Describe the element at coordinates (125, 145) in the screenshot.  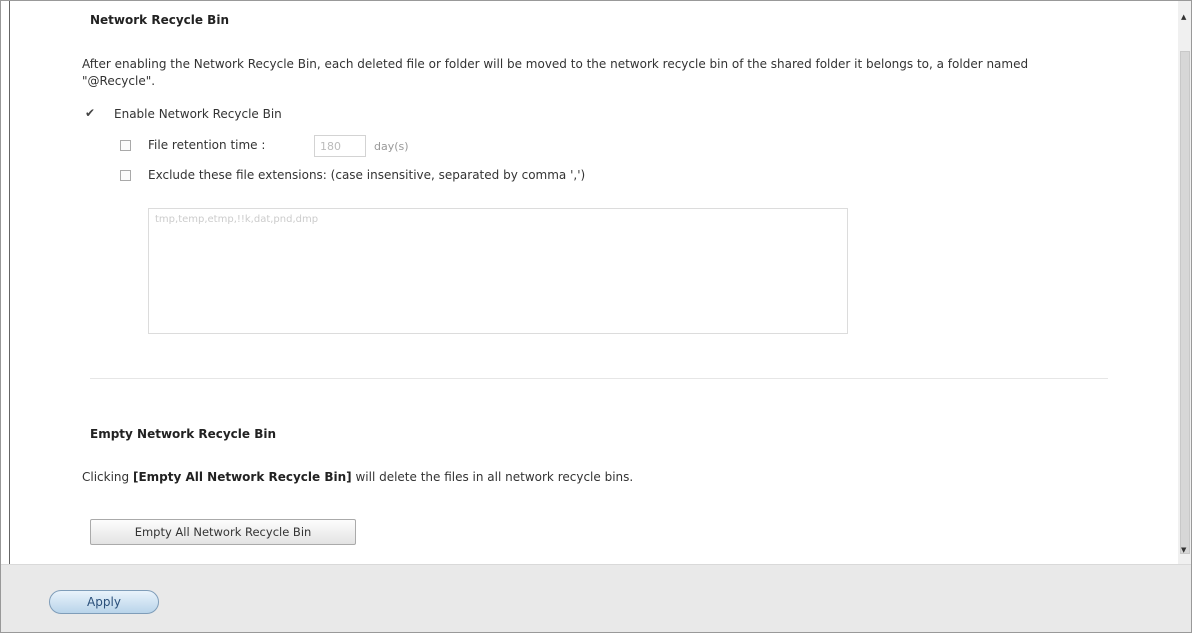
I see `file-retention-checkbox` at that location.